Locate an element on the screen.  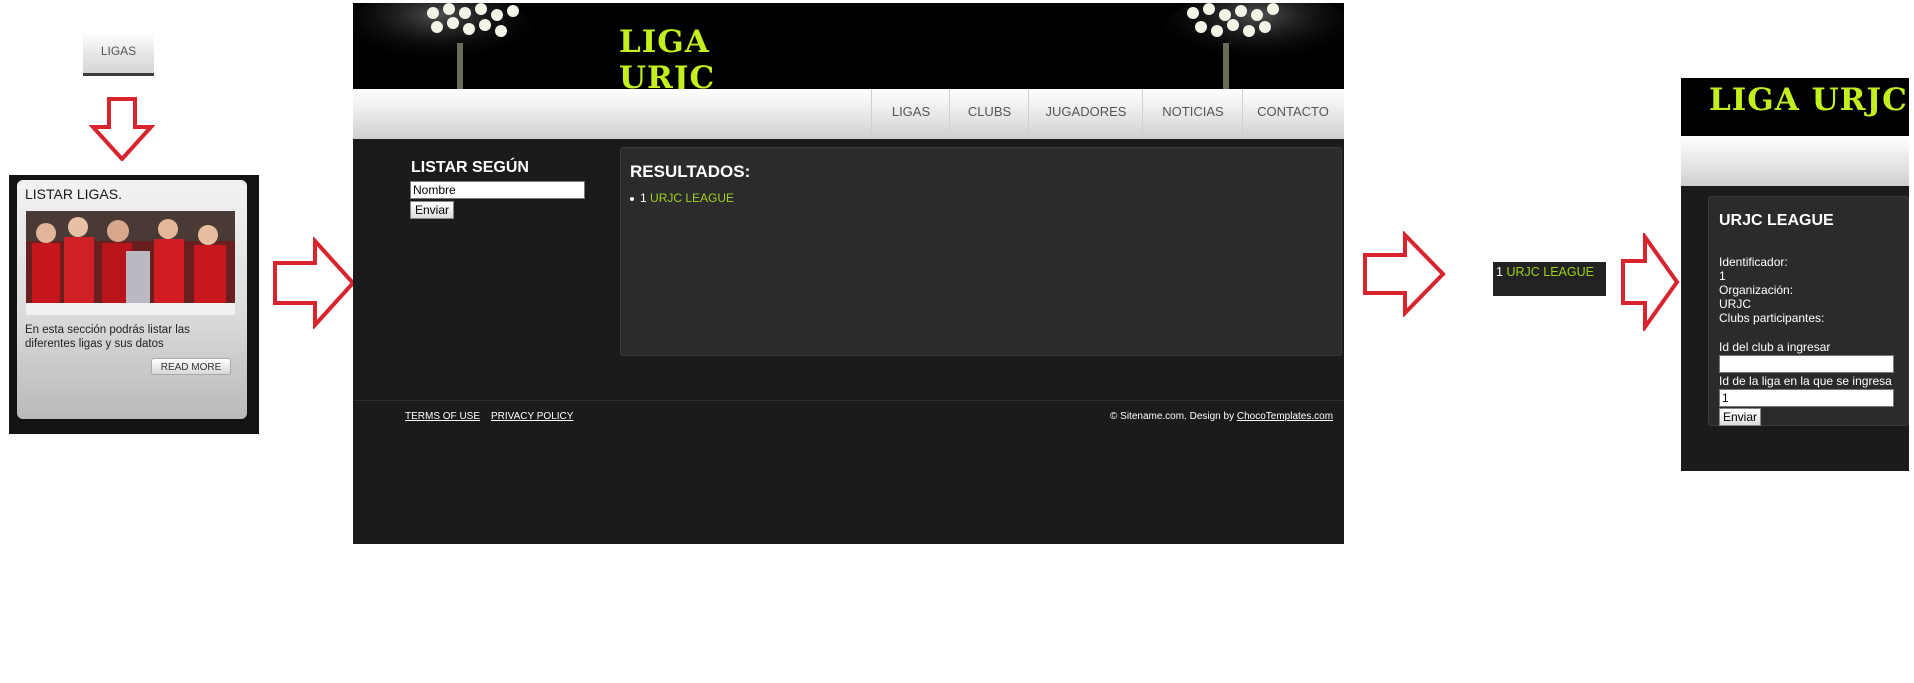
detail-submit-button: Enviar is located at coordinates (1740, 417).